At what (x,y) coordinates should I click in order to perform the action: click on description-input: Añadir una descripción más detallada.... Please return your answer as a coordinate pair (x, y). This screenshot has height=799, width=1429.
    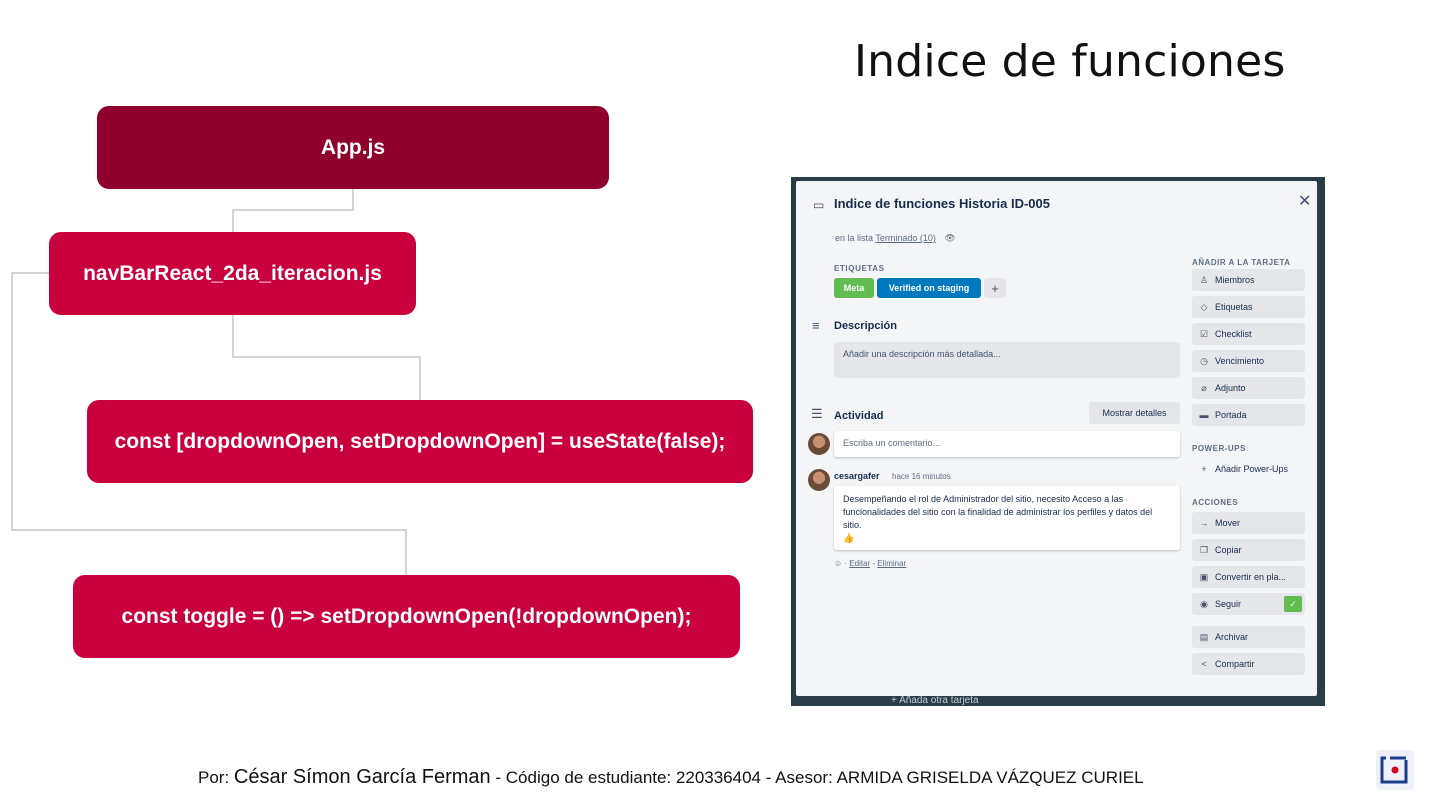
    Looking at the image, I should click on (1007, 360).